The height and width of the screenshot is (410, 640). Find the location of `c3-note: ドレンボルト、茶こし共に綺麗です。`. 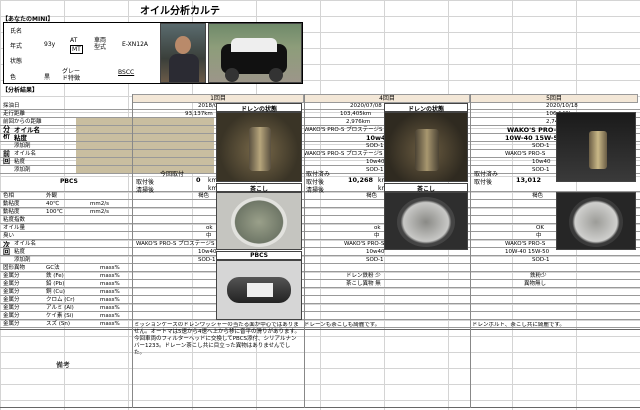

c3-note: ドレンボルト、茶こし共に綺麗です。 is located at coordinates (518, 325).